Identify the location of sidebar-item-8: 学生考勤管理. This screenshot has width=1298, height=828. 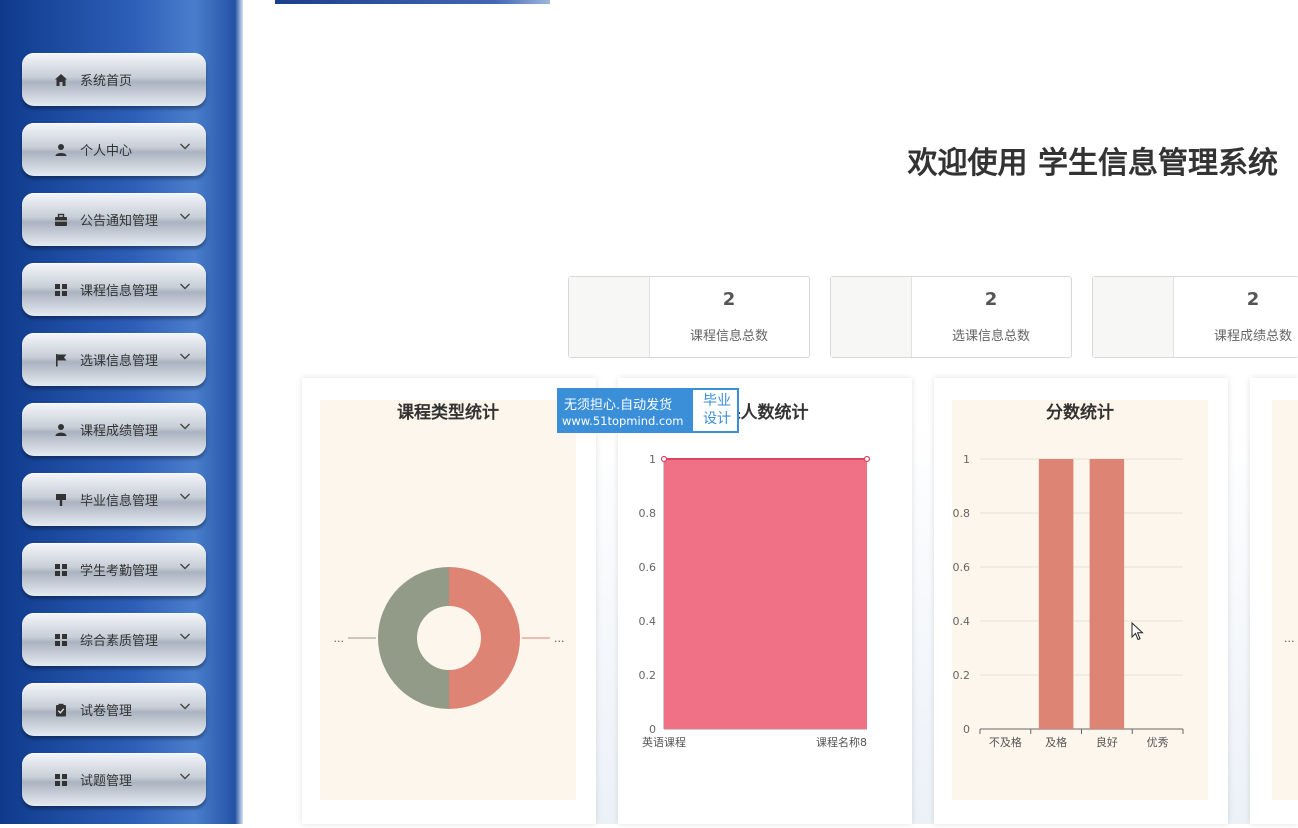
(114, 569).